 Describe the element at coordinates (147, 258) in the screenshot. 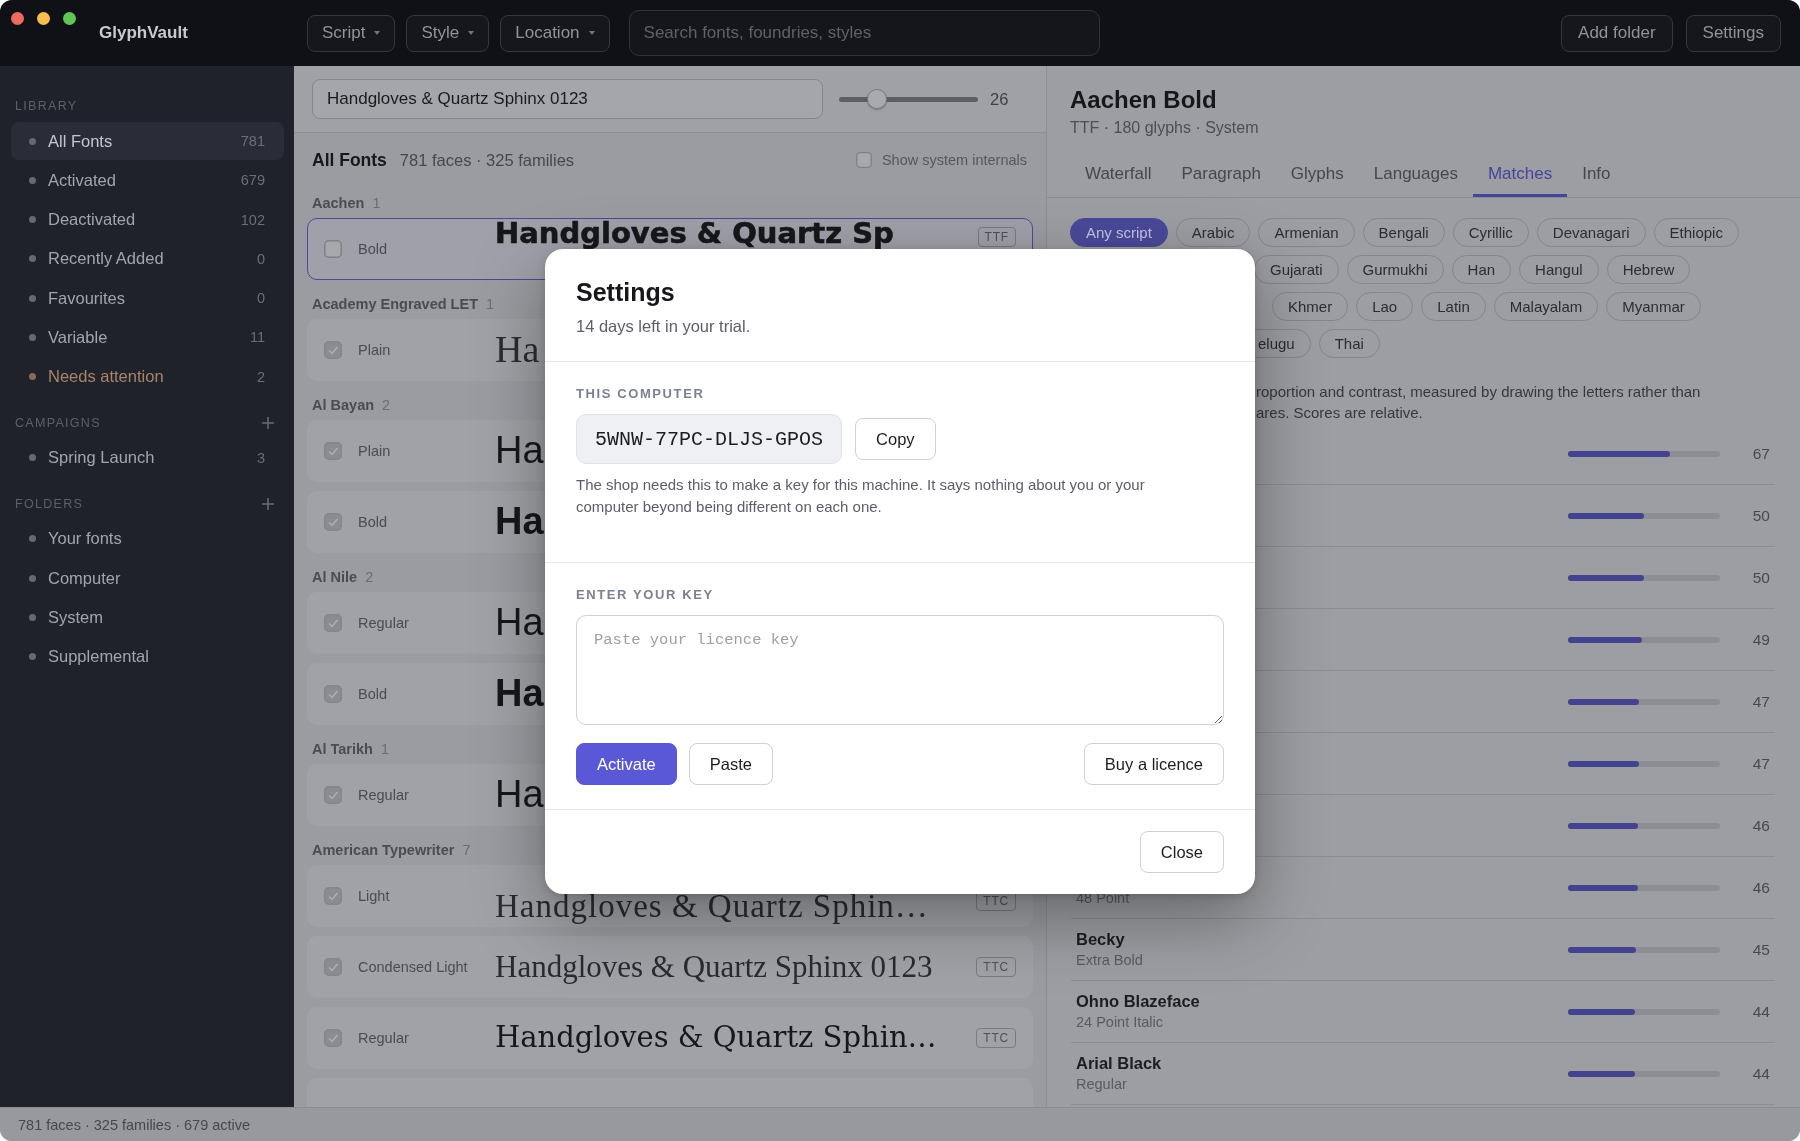

I see `sidebar-item: Recently Added 0` at that location.